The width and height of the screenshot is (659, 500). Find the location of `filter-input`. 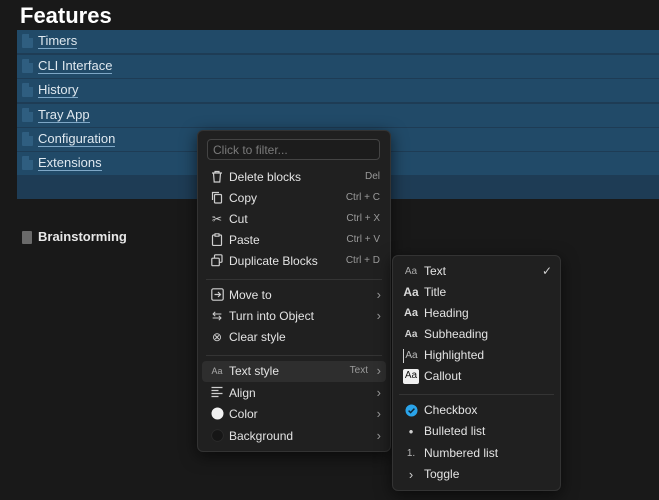

filter-input is located at coordinates (293, 149).